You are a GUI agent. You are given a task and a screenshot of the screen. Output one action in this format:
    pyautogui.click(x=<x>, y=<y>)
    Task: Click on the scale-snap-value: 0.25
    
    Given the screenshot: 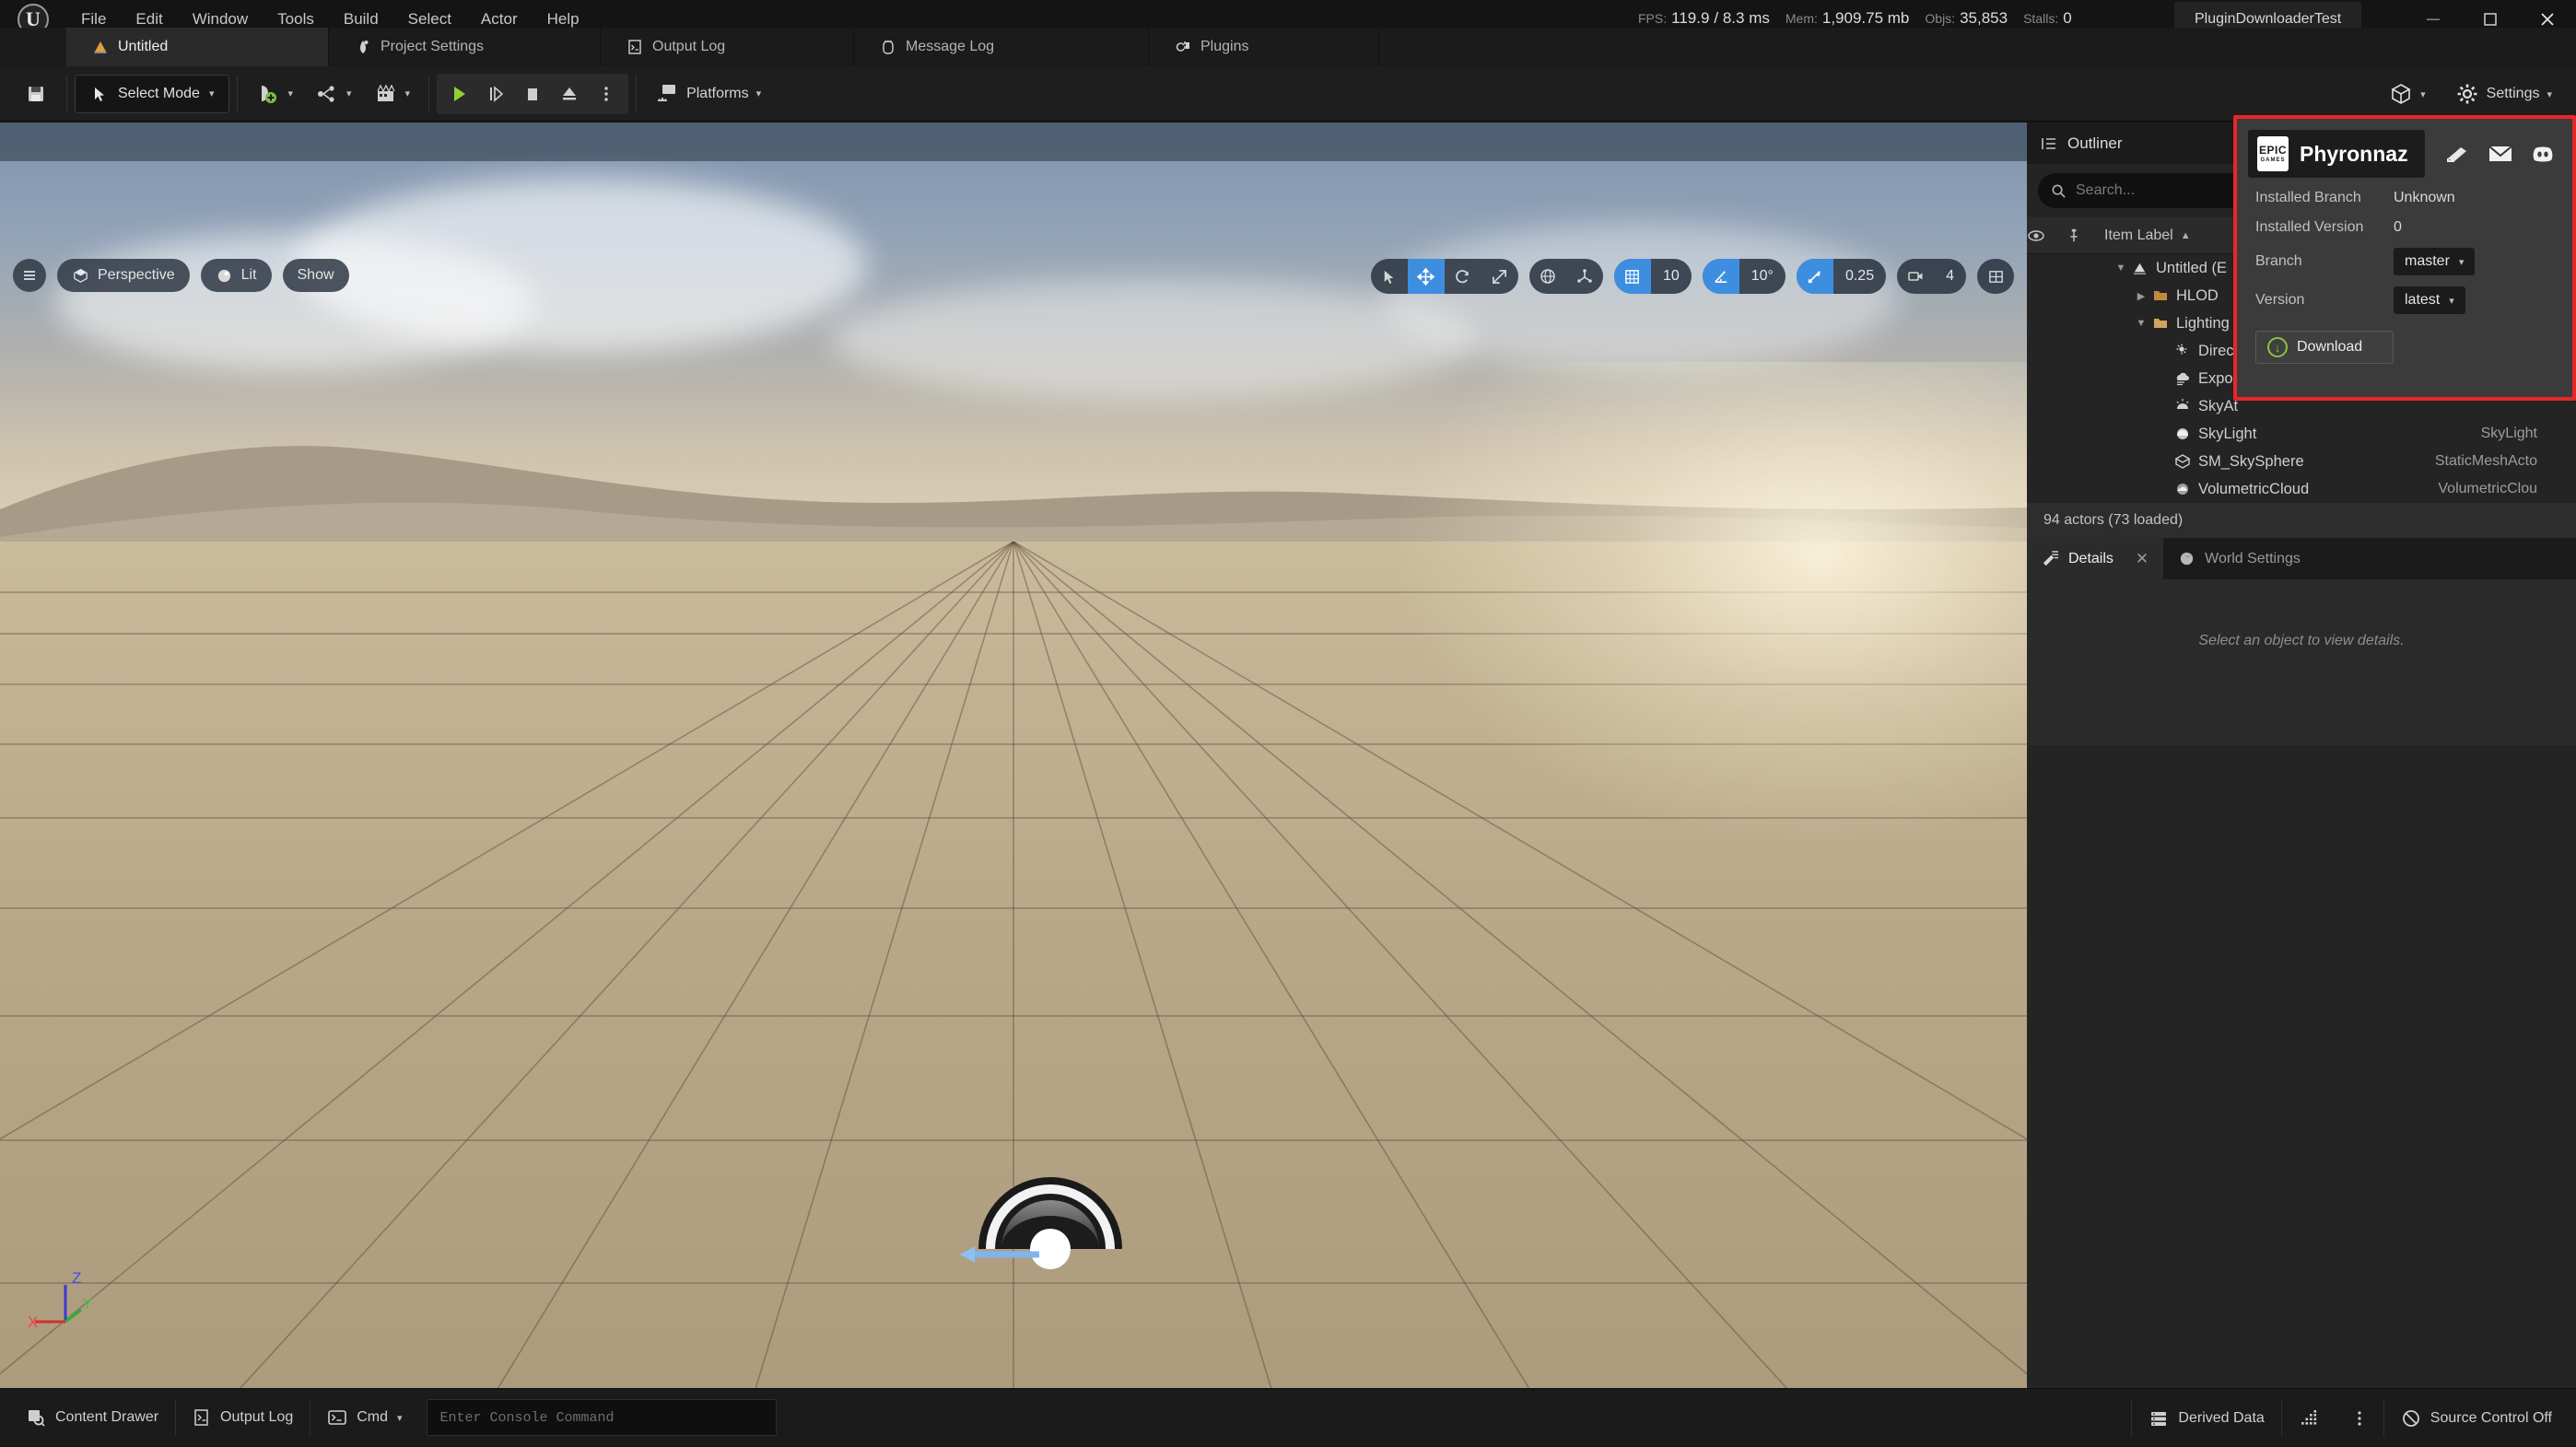 What is the action you would take?
    pyautogui.click(x=1860, y=277)
    